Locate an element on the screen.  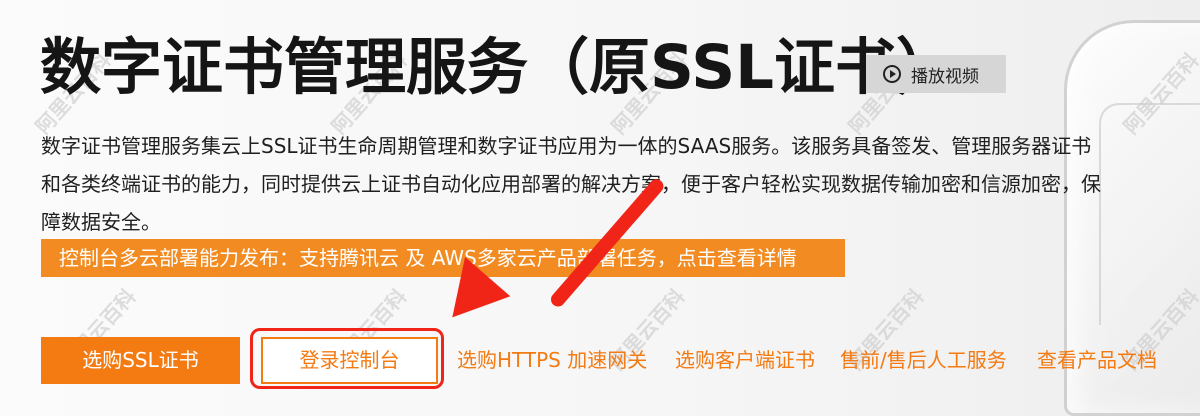
buy-https-gateway-link: 选购HTTPS 加速网关 is located at coordinates (552, 360).